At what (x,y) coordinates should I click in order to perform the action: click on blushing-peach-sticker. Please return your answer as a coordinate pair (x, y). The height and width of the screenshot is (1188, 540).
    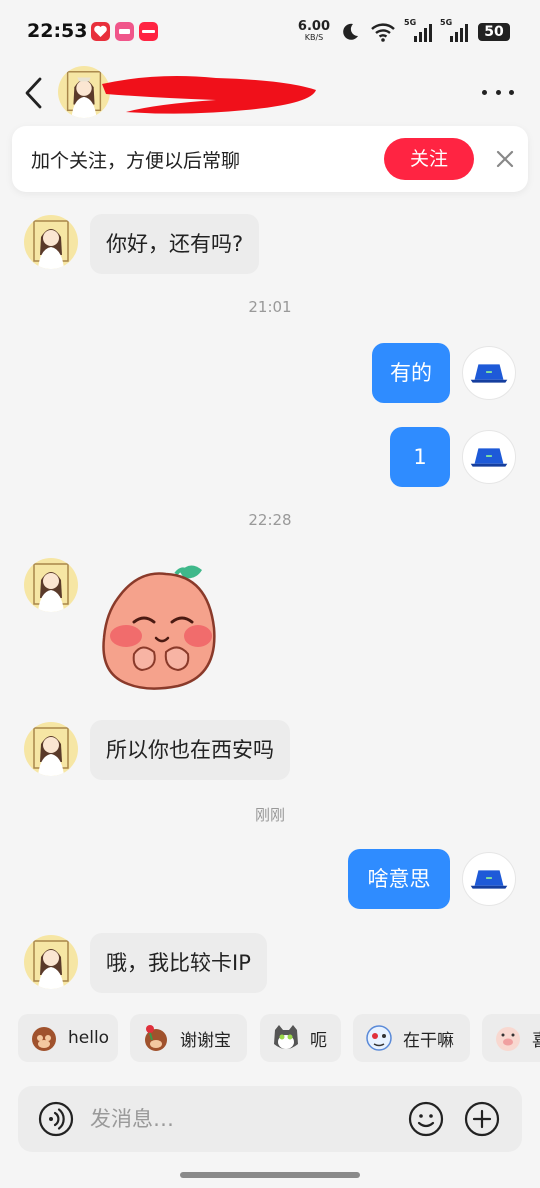
    Looking at the image, I should click on (161, 627).